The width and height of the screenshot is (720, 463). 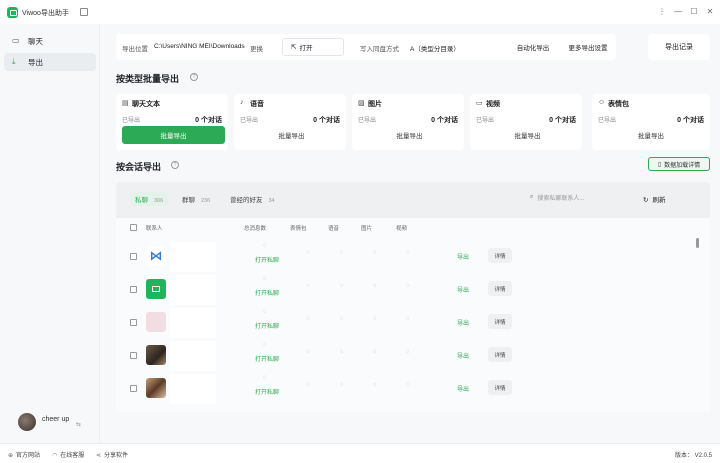 I want to click on exported-count: 0 个对话, so click(x=326, y=120).